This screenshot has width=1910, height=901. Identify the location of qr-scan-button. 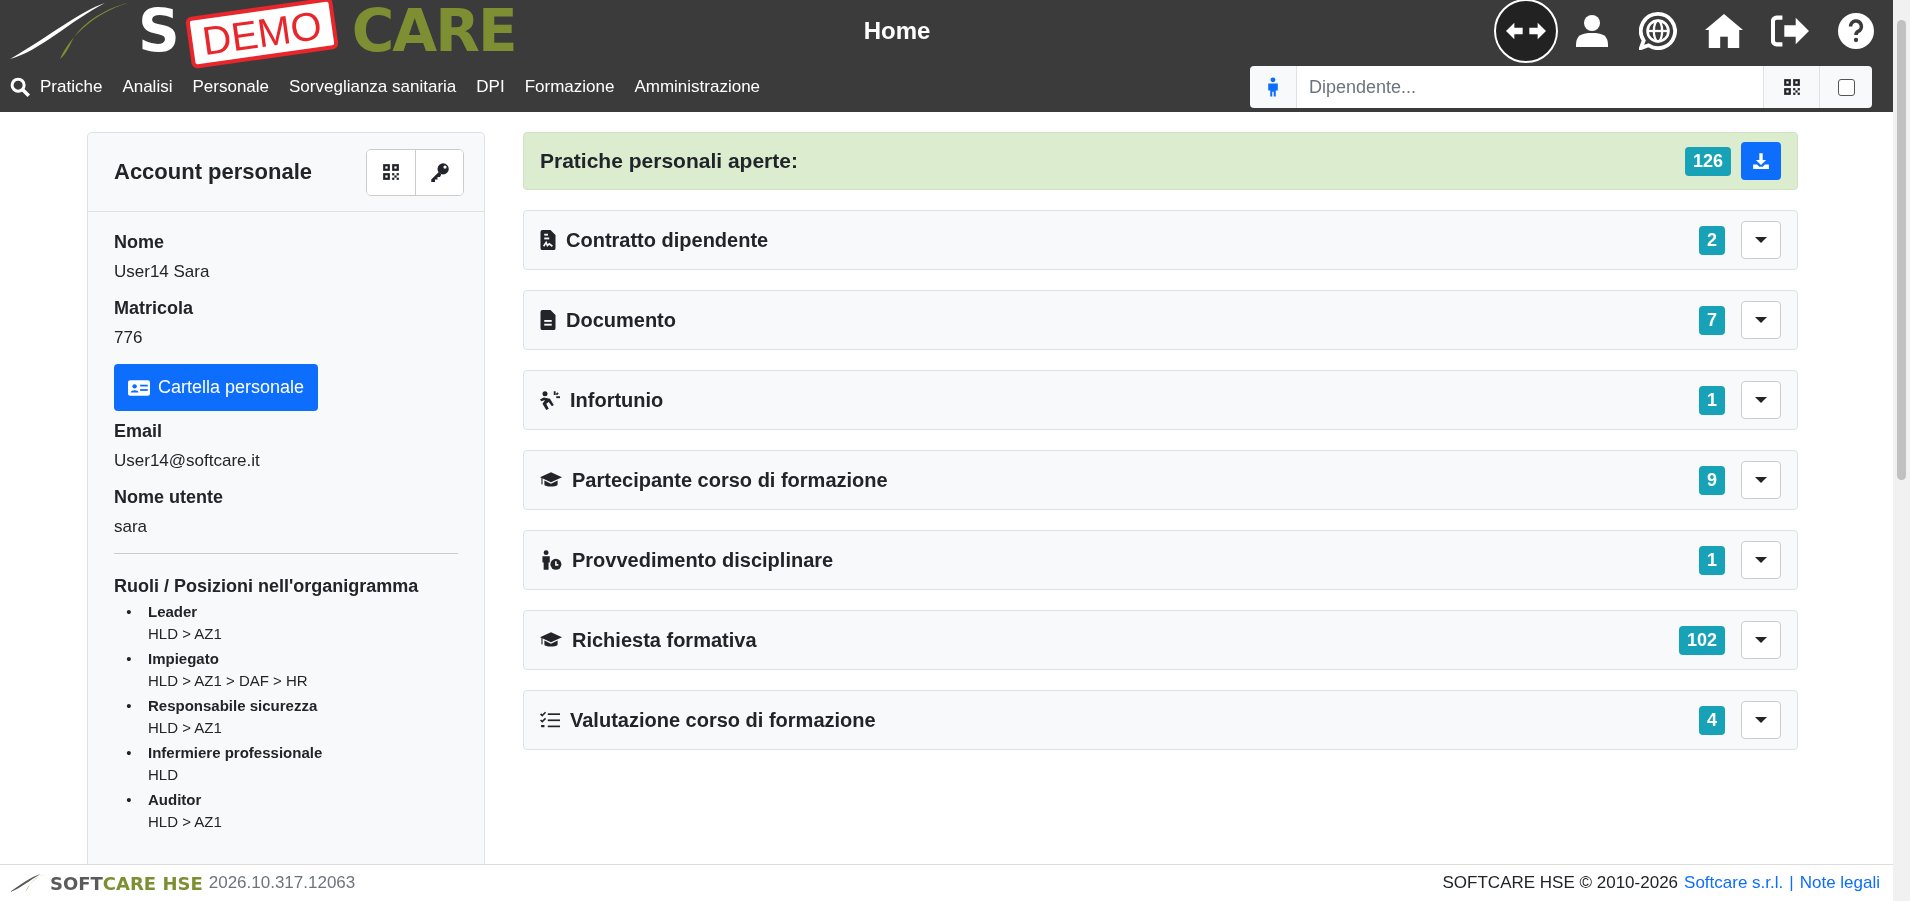
(1791, 87).